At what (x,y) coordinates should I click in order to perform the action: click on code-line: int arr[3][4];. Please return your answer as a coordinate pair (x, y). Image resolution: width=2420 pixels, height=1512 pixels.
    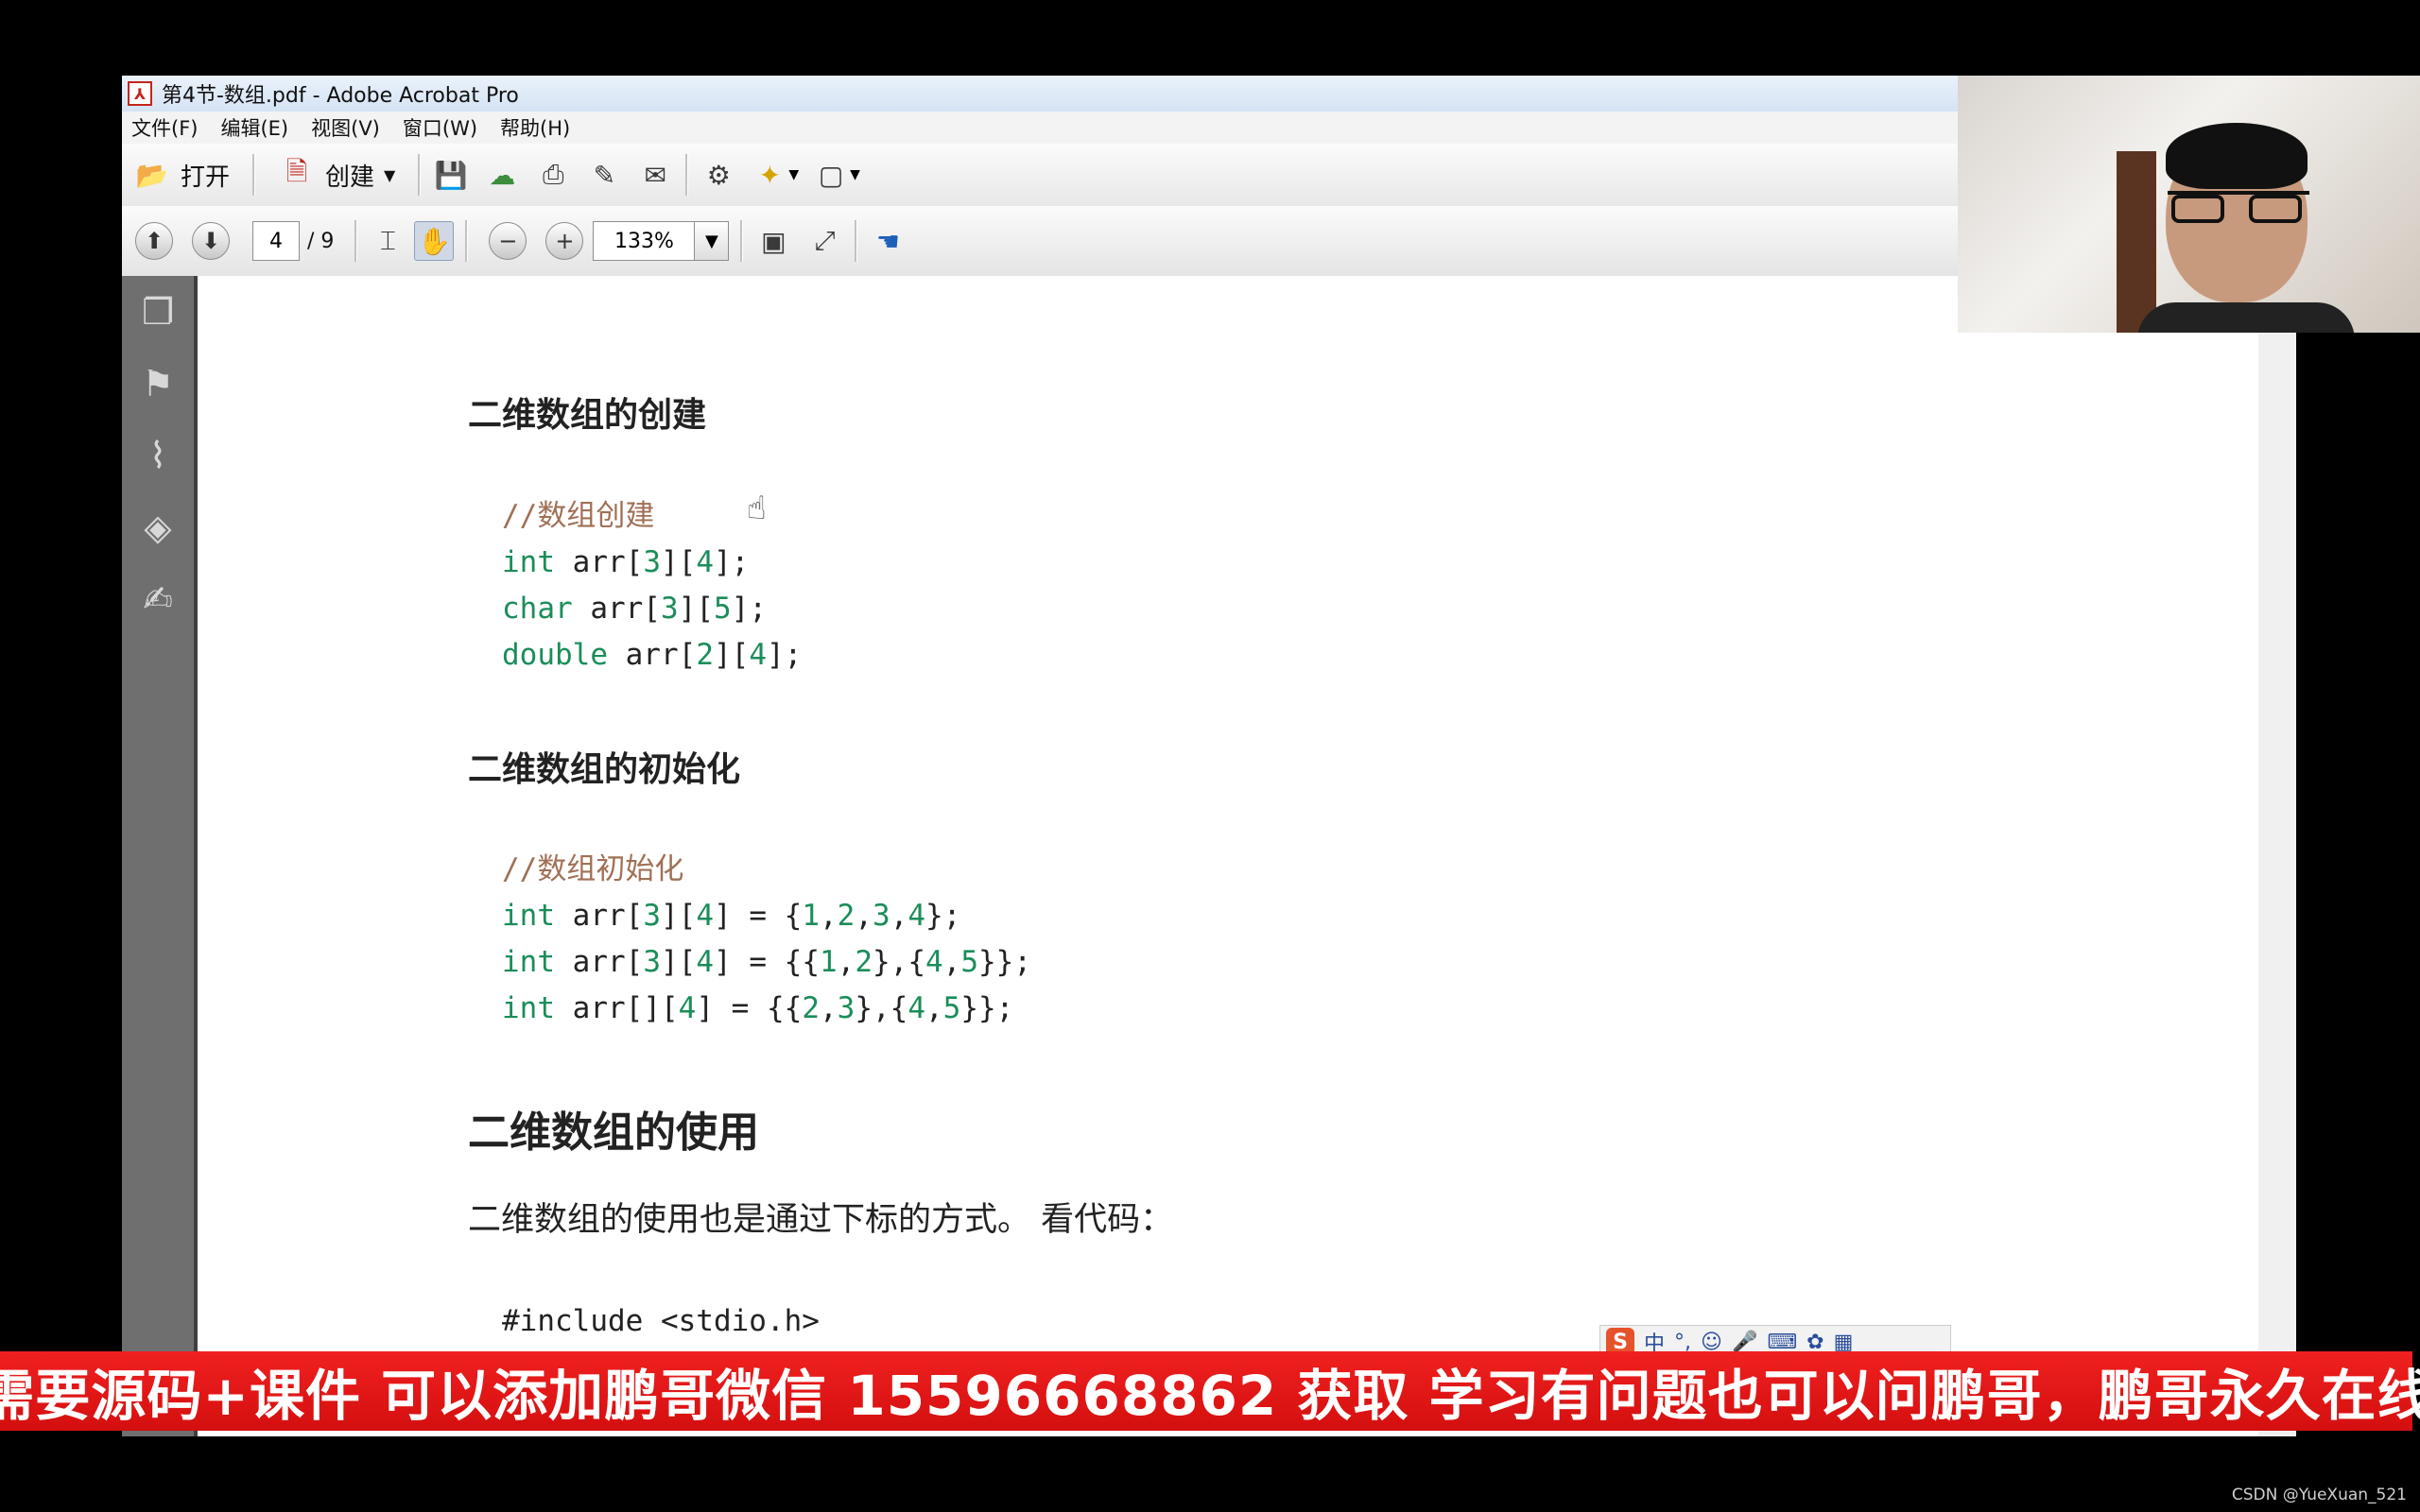
    Looking at the image, I should click on (626, 562).